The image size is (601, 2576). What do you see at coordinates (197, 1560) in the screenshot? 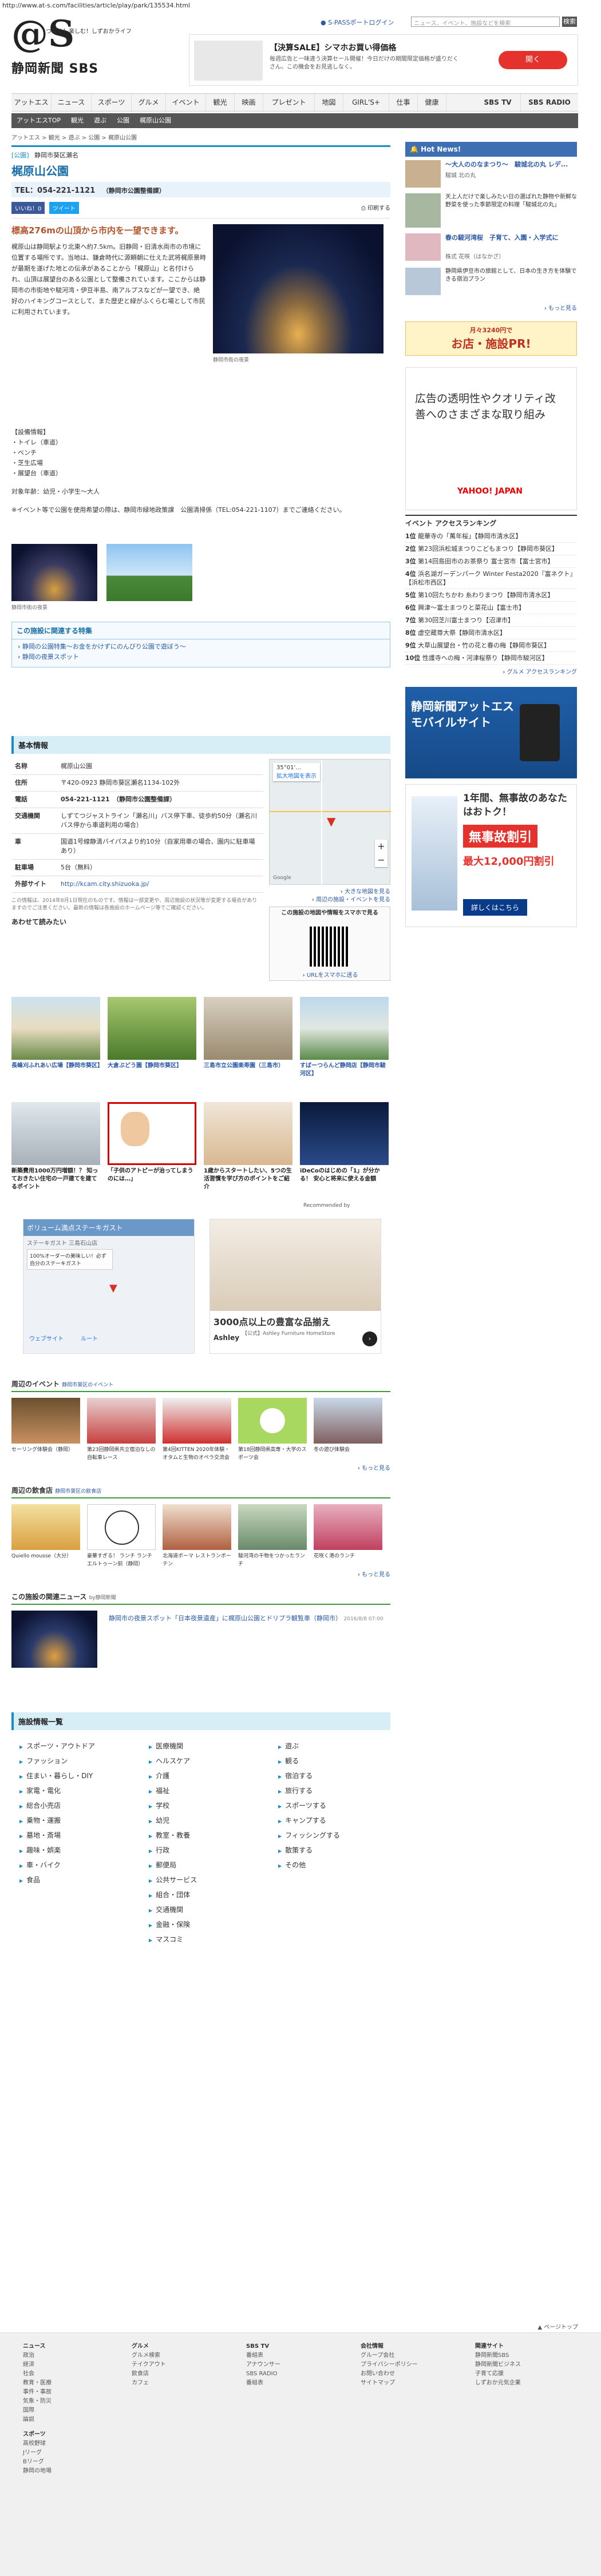
I see `gourmet-title-item: 北海道ボーマ レストランボーテン` at bounding box center [197, 1560].